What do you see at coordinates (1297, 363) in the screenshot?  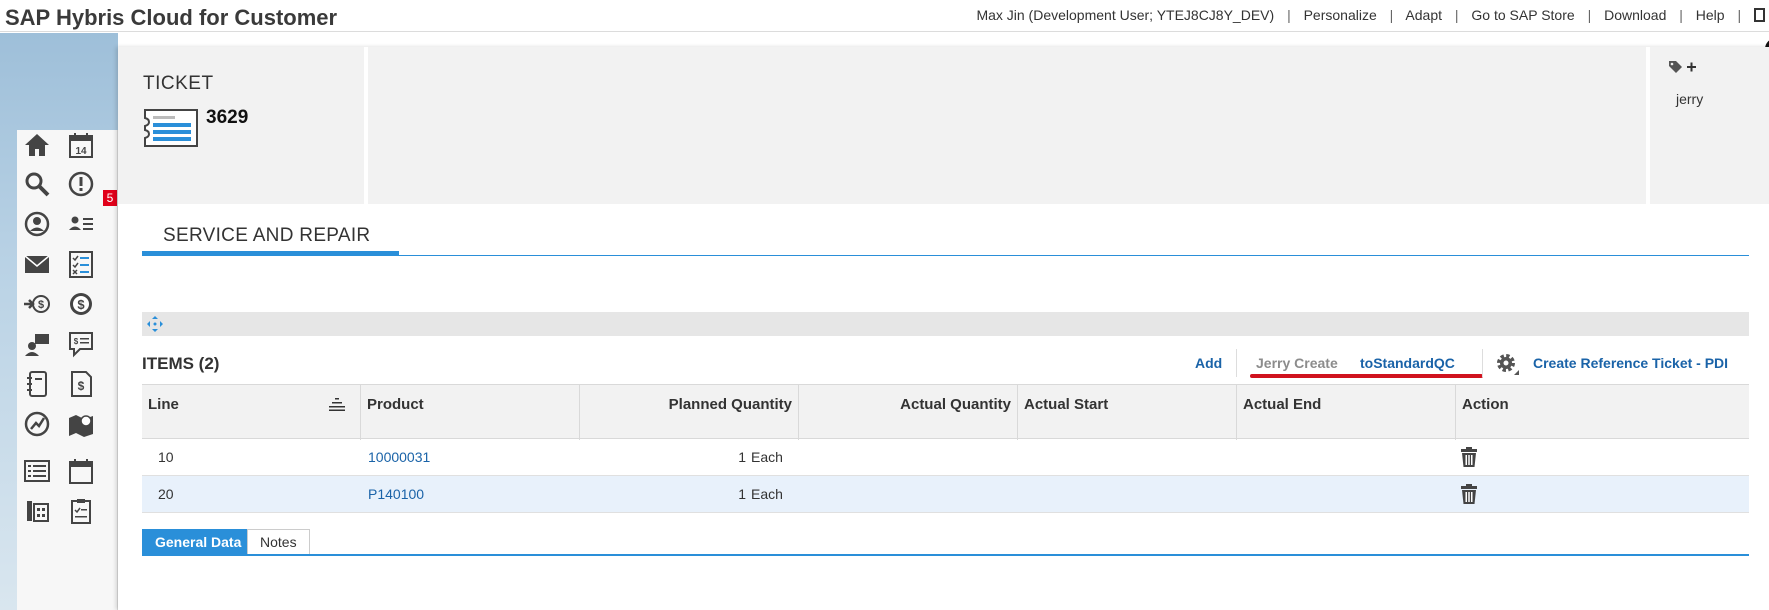 I see `jerry-create-button: Jerry Create` at bounding box center [1297, 363].